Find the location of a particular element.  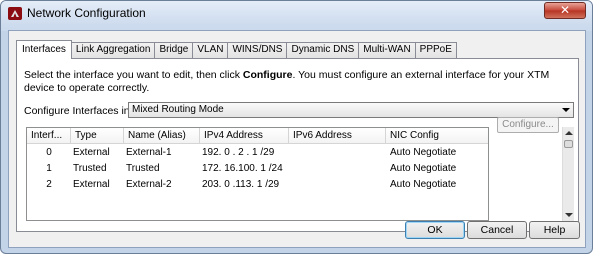

cell-ipv4: 203. 0 .113. 1 /29 is located at coordinates (241, 184).